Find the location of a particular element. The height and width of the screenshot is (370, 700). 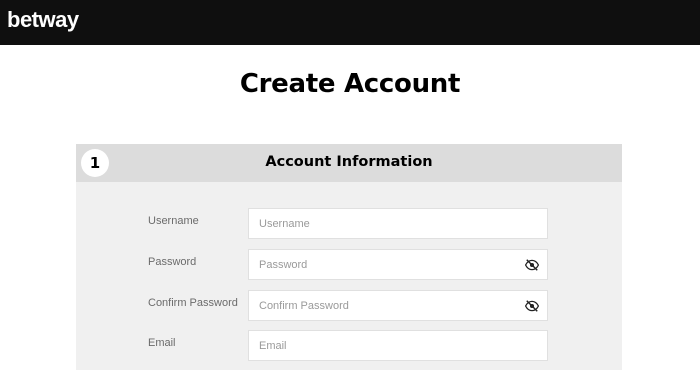

section-title: Account Information is located at coordinates (349, 162).